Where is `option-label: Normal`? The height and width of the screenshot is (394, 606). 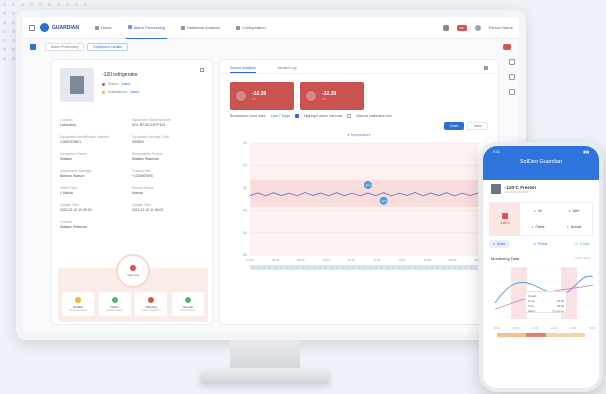
option-label: Normal is located at coordinates (576, 227).